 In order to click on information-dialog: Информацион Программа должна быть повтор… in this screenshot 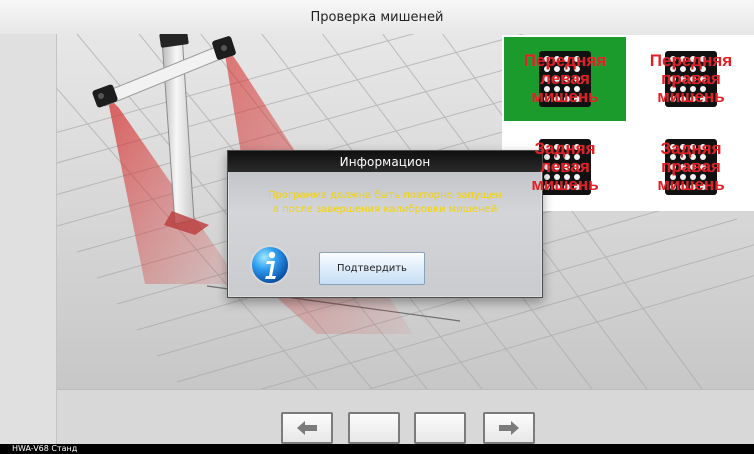, I will do `click(385, 224)`.